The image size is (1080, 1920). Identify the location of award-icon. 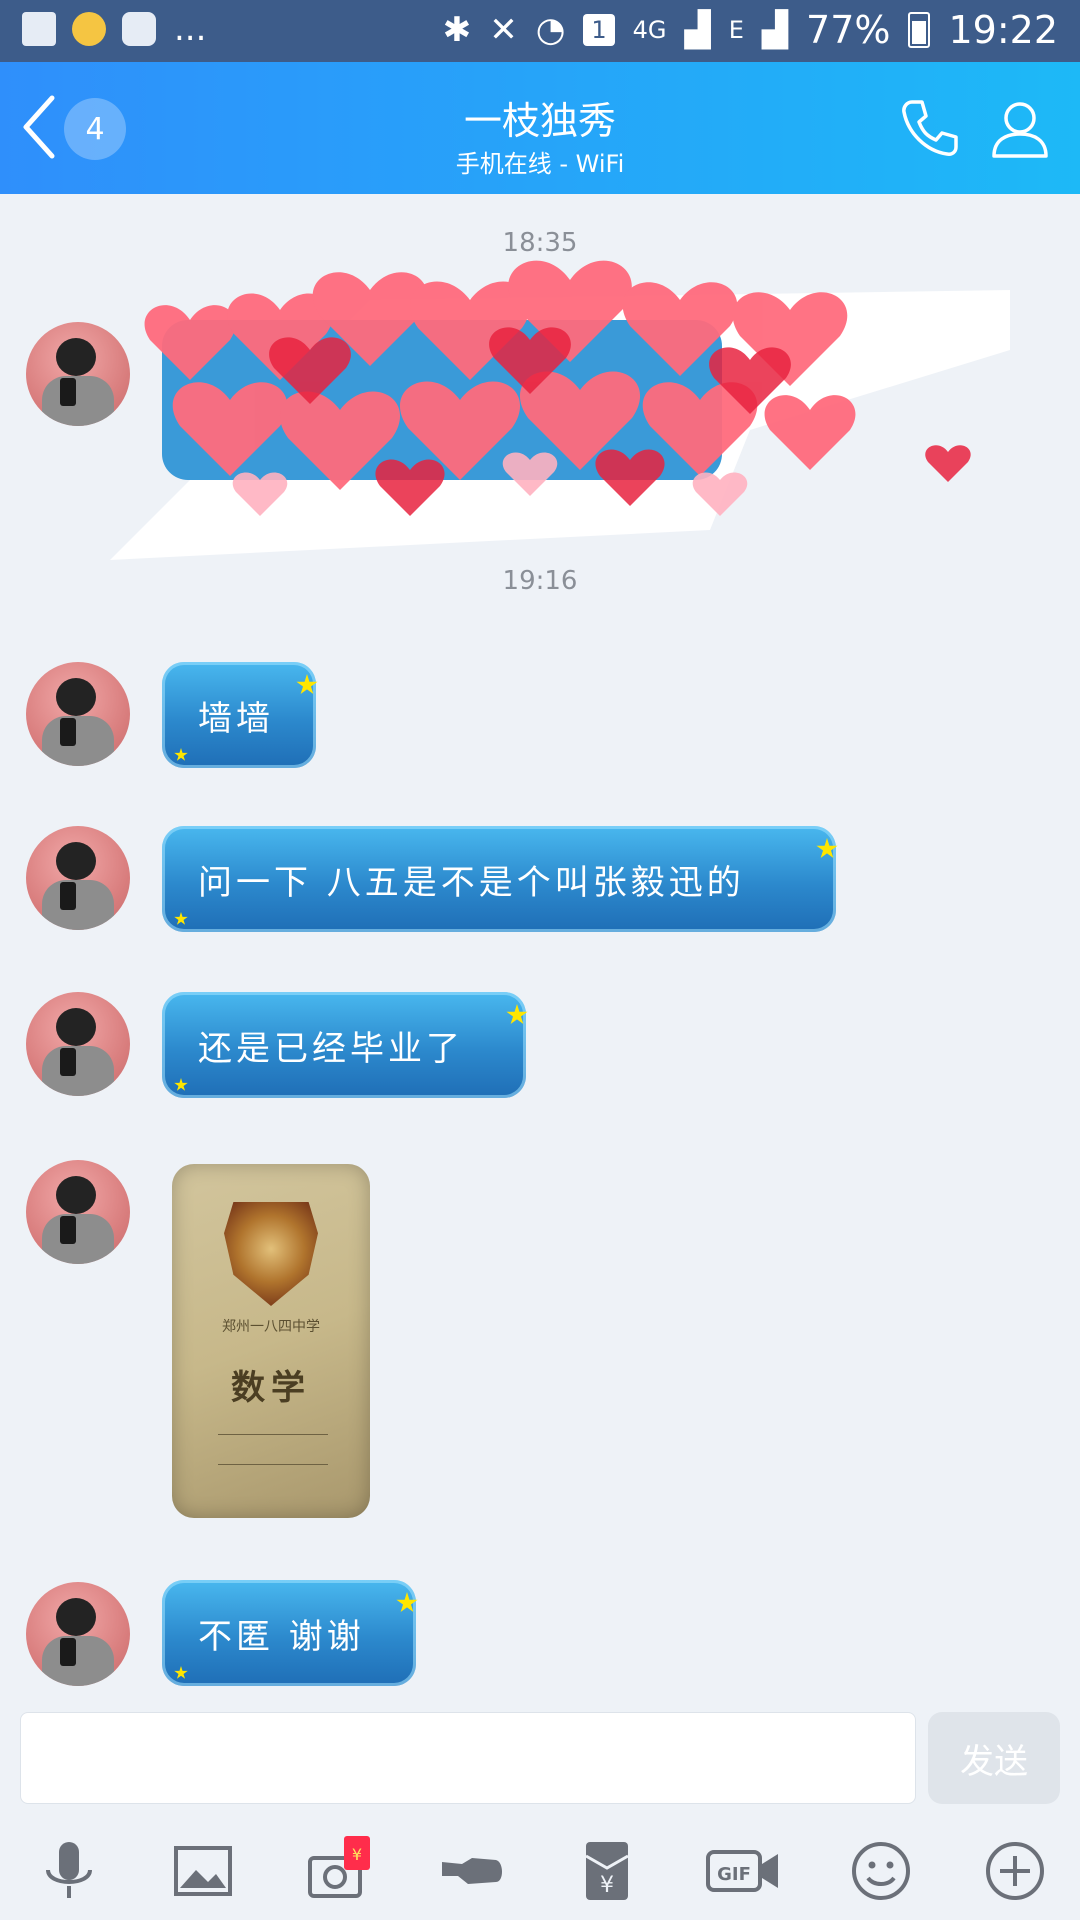
(89, 29).